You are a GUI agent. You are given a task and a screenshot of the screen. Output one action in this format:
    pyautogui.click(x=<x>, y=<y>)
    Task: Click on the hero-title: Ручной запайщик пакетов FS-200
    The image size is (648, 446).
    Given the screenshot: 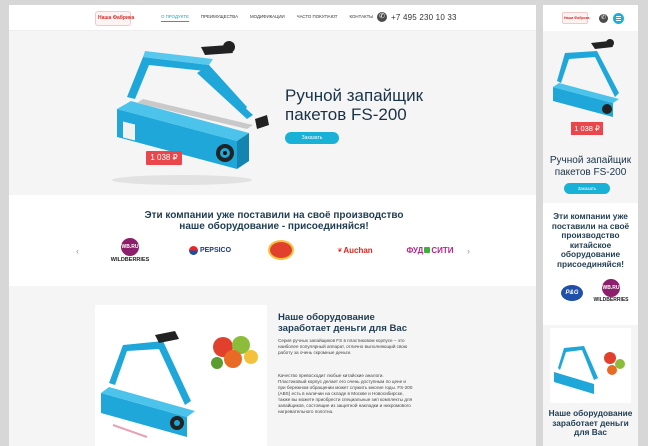 What is the action you would take?
    pyautogui.click(x=354, y=105)
    